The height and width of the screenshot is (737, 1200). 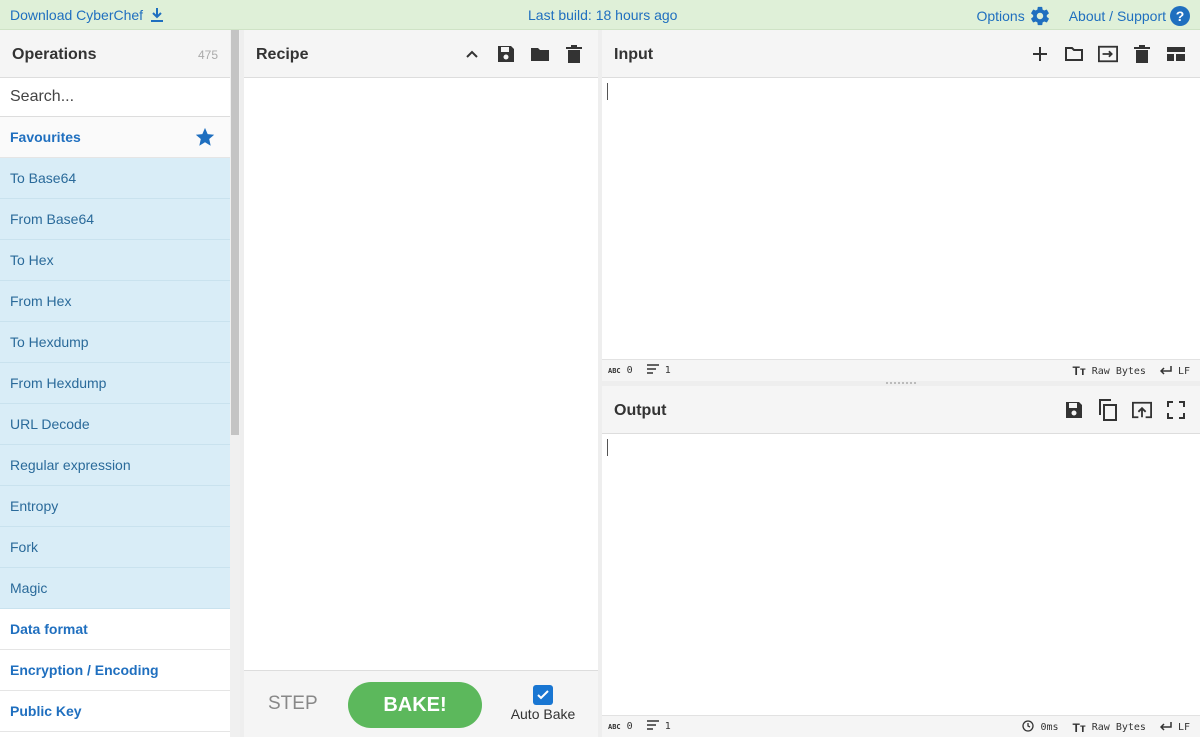 I want to click on autobake-label: Auto Bake, so click(x=543, y=714).